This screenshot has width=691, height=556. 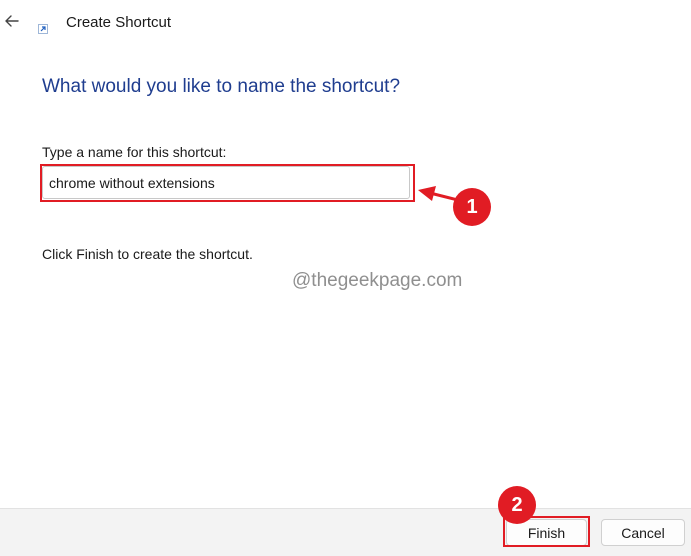 What do you see at coordinates (643, 532) in the screenshot?
I see `cancel-button: Cancel` at bounding box center [643, 532].